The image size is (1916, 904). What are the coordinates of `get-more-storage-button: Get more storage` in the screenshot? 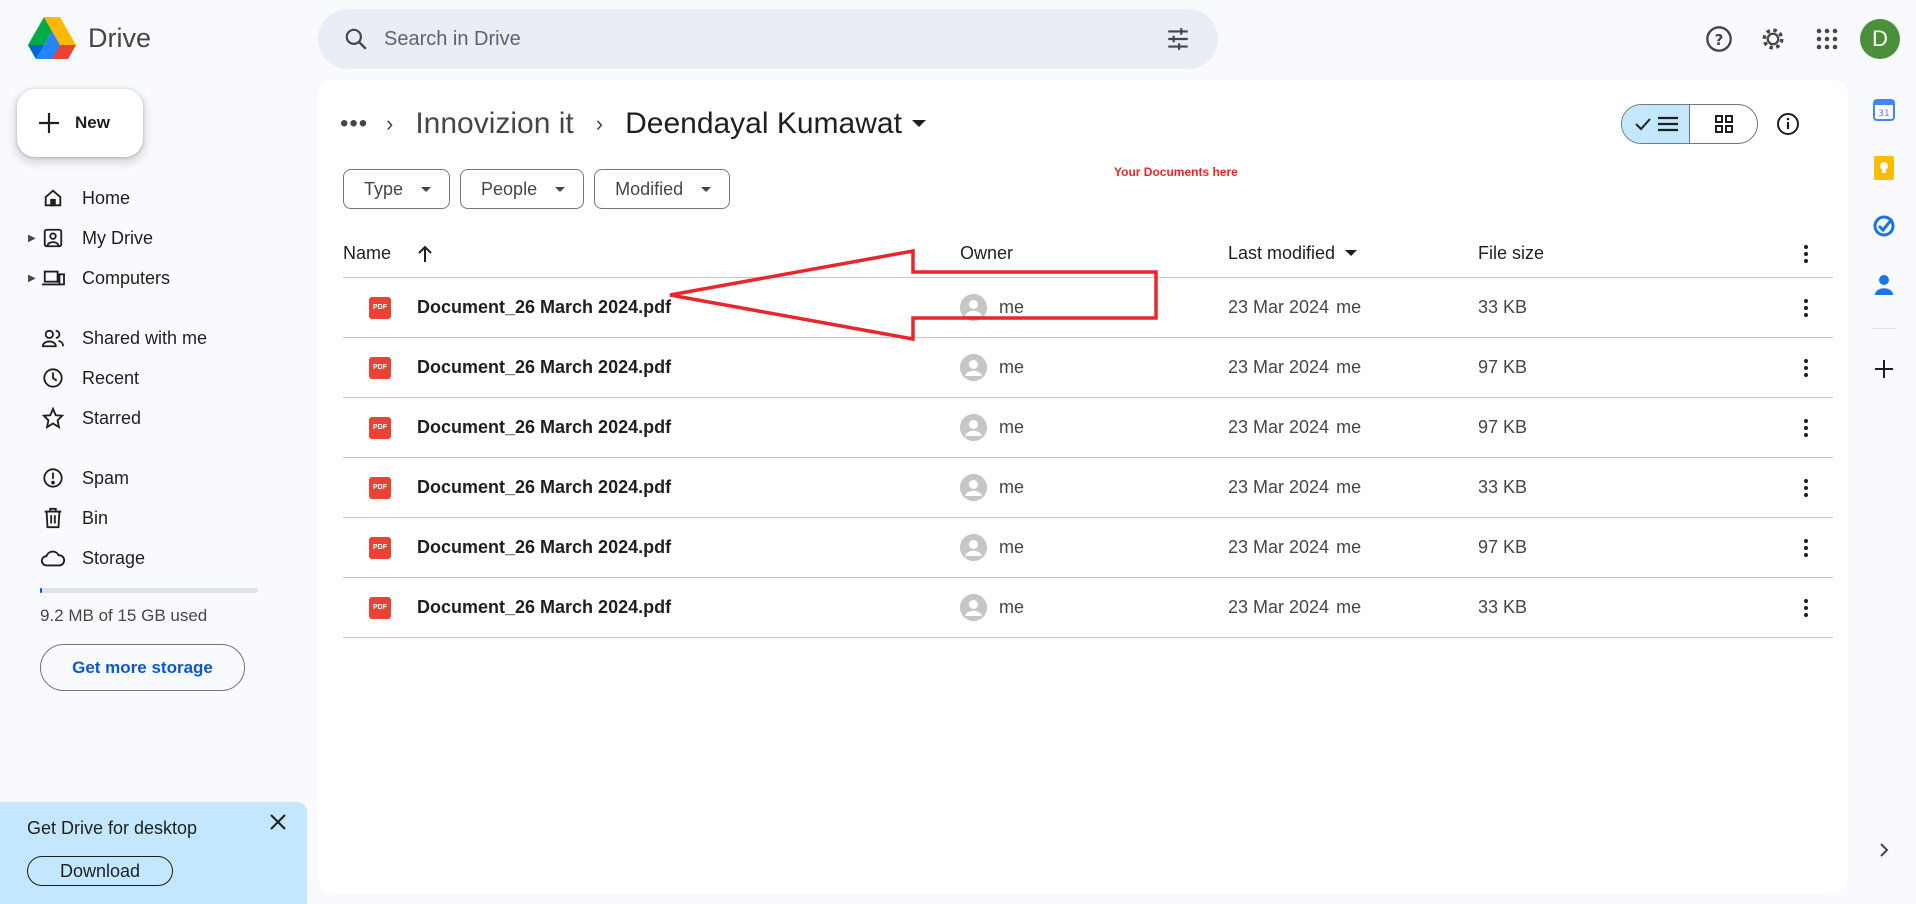 It's located at (142, 667).